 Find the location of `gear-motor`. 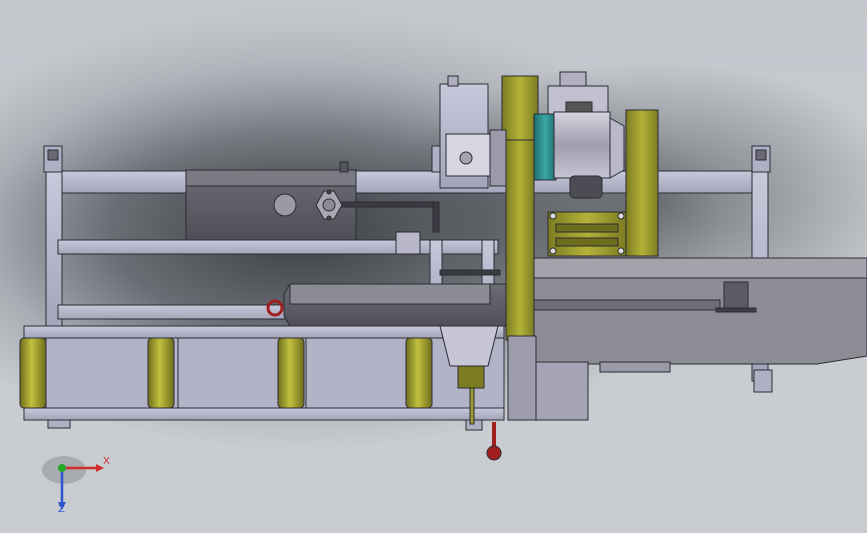

gear-motor is located at coordinates (596, 164).